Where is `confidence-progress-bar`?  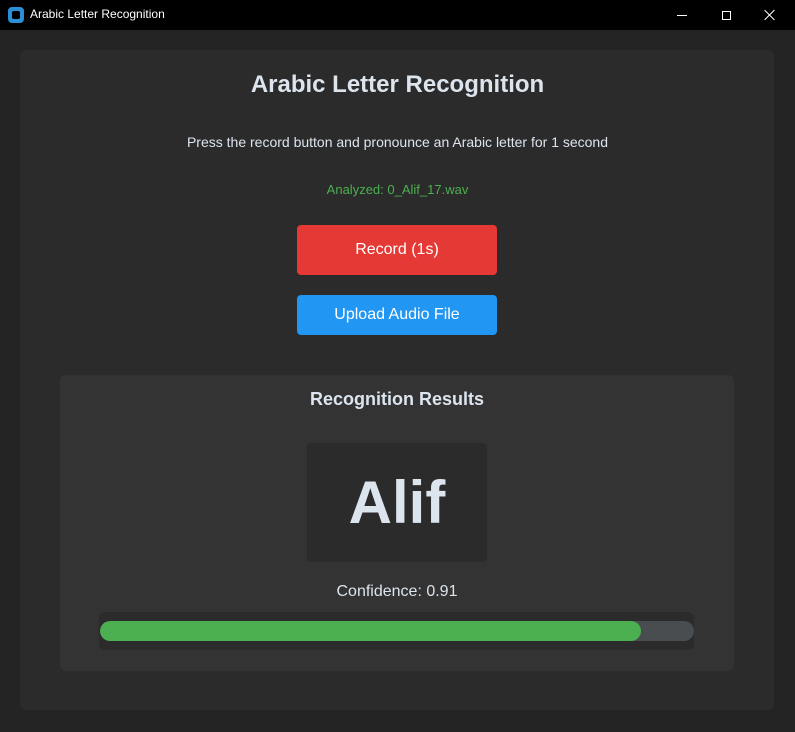
confidence-progress-bar is located at coordinates (397, 631).